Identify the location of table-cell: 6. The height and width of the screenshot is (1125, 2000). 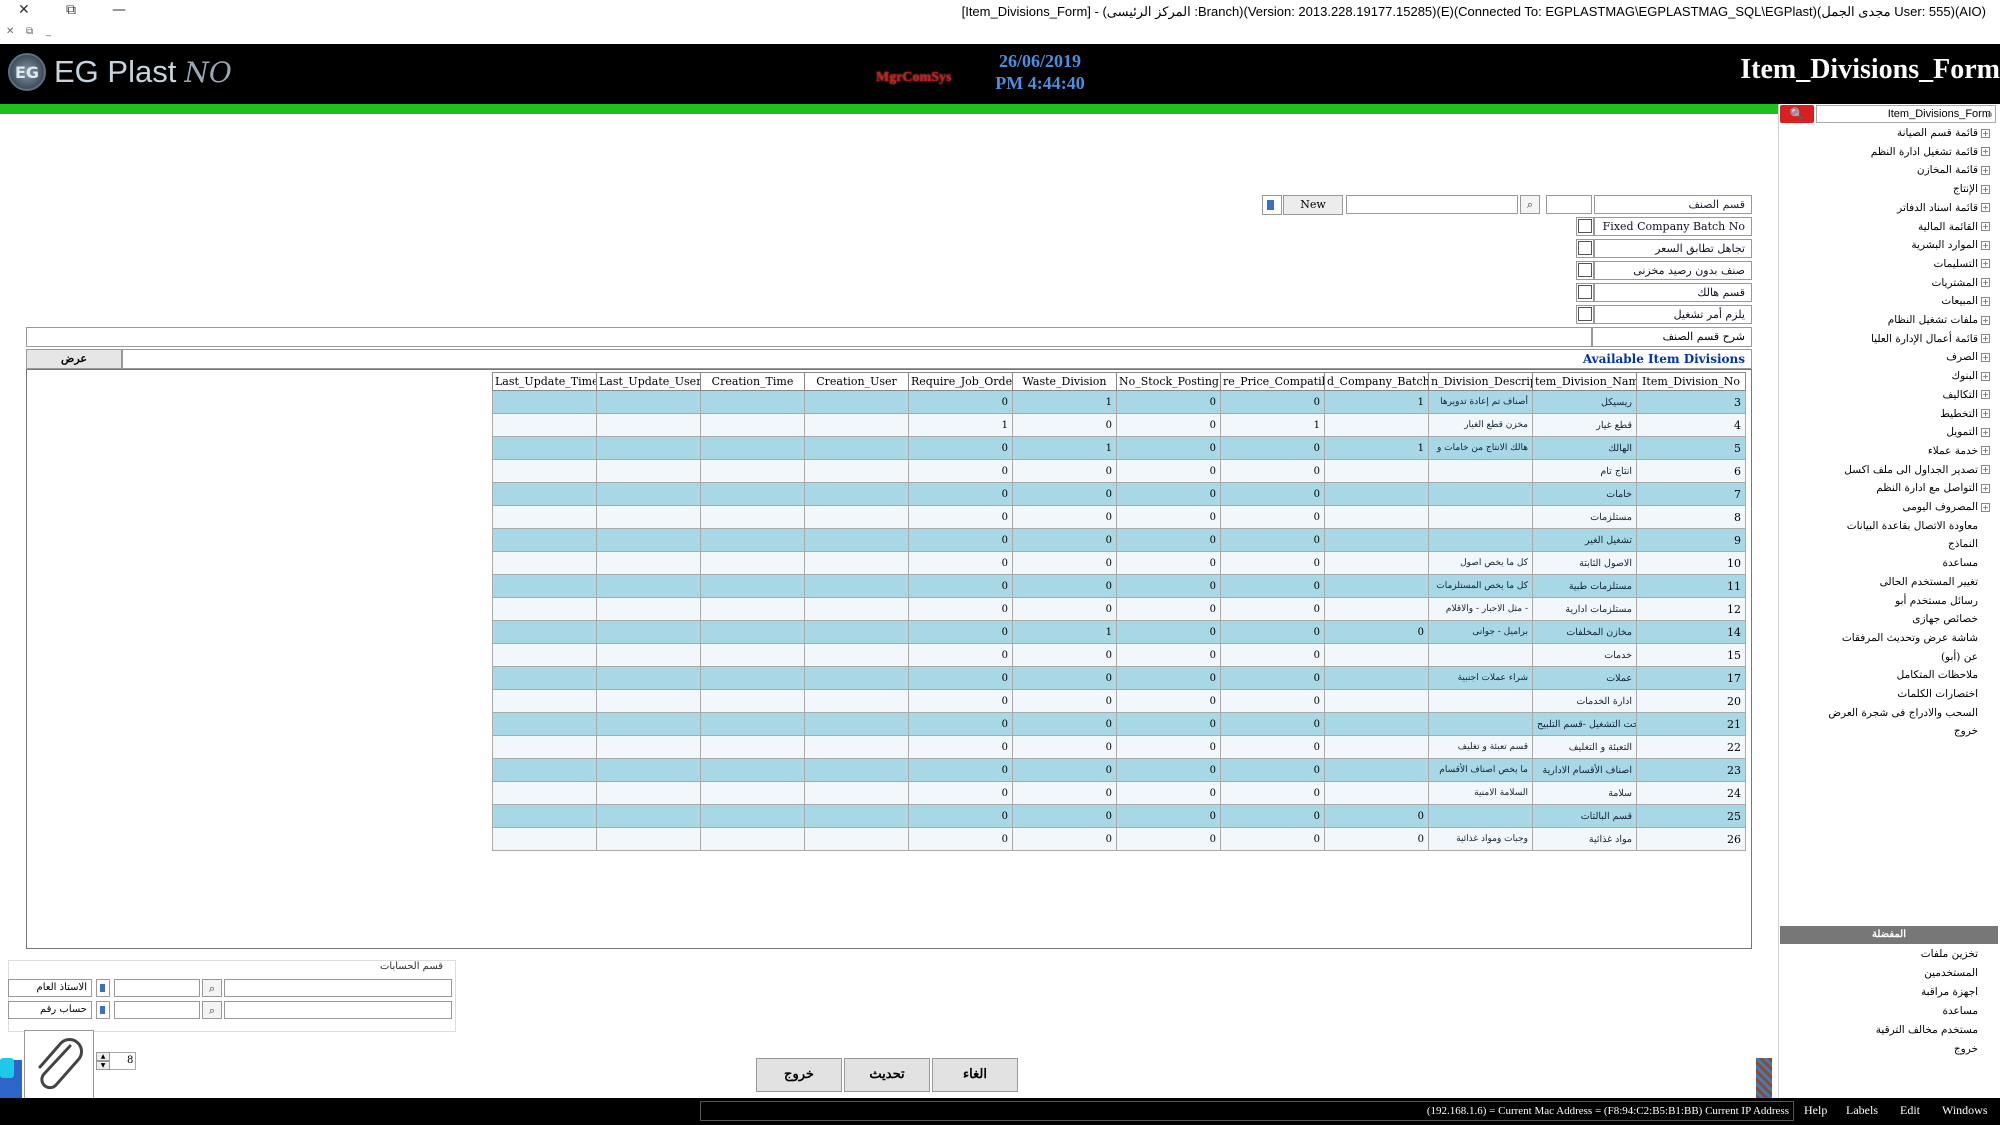
(1691, 471).